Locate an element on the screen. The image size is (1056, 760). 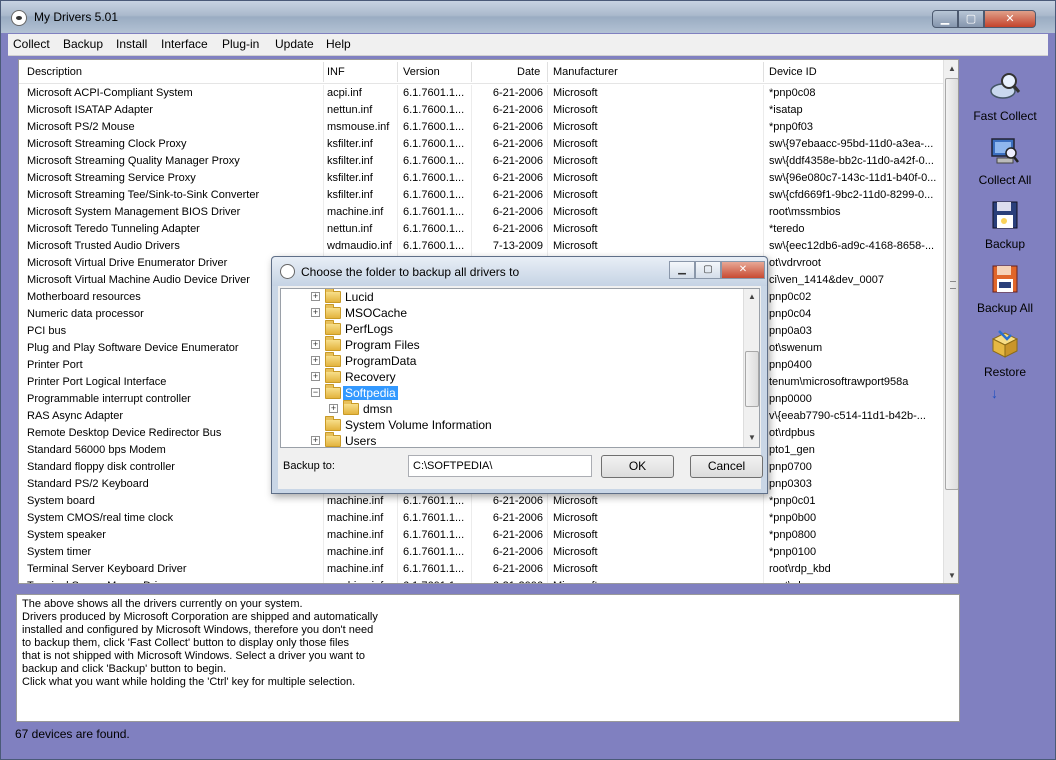
column-header-date: Date is located at coordinates (528, 72).